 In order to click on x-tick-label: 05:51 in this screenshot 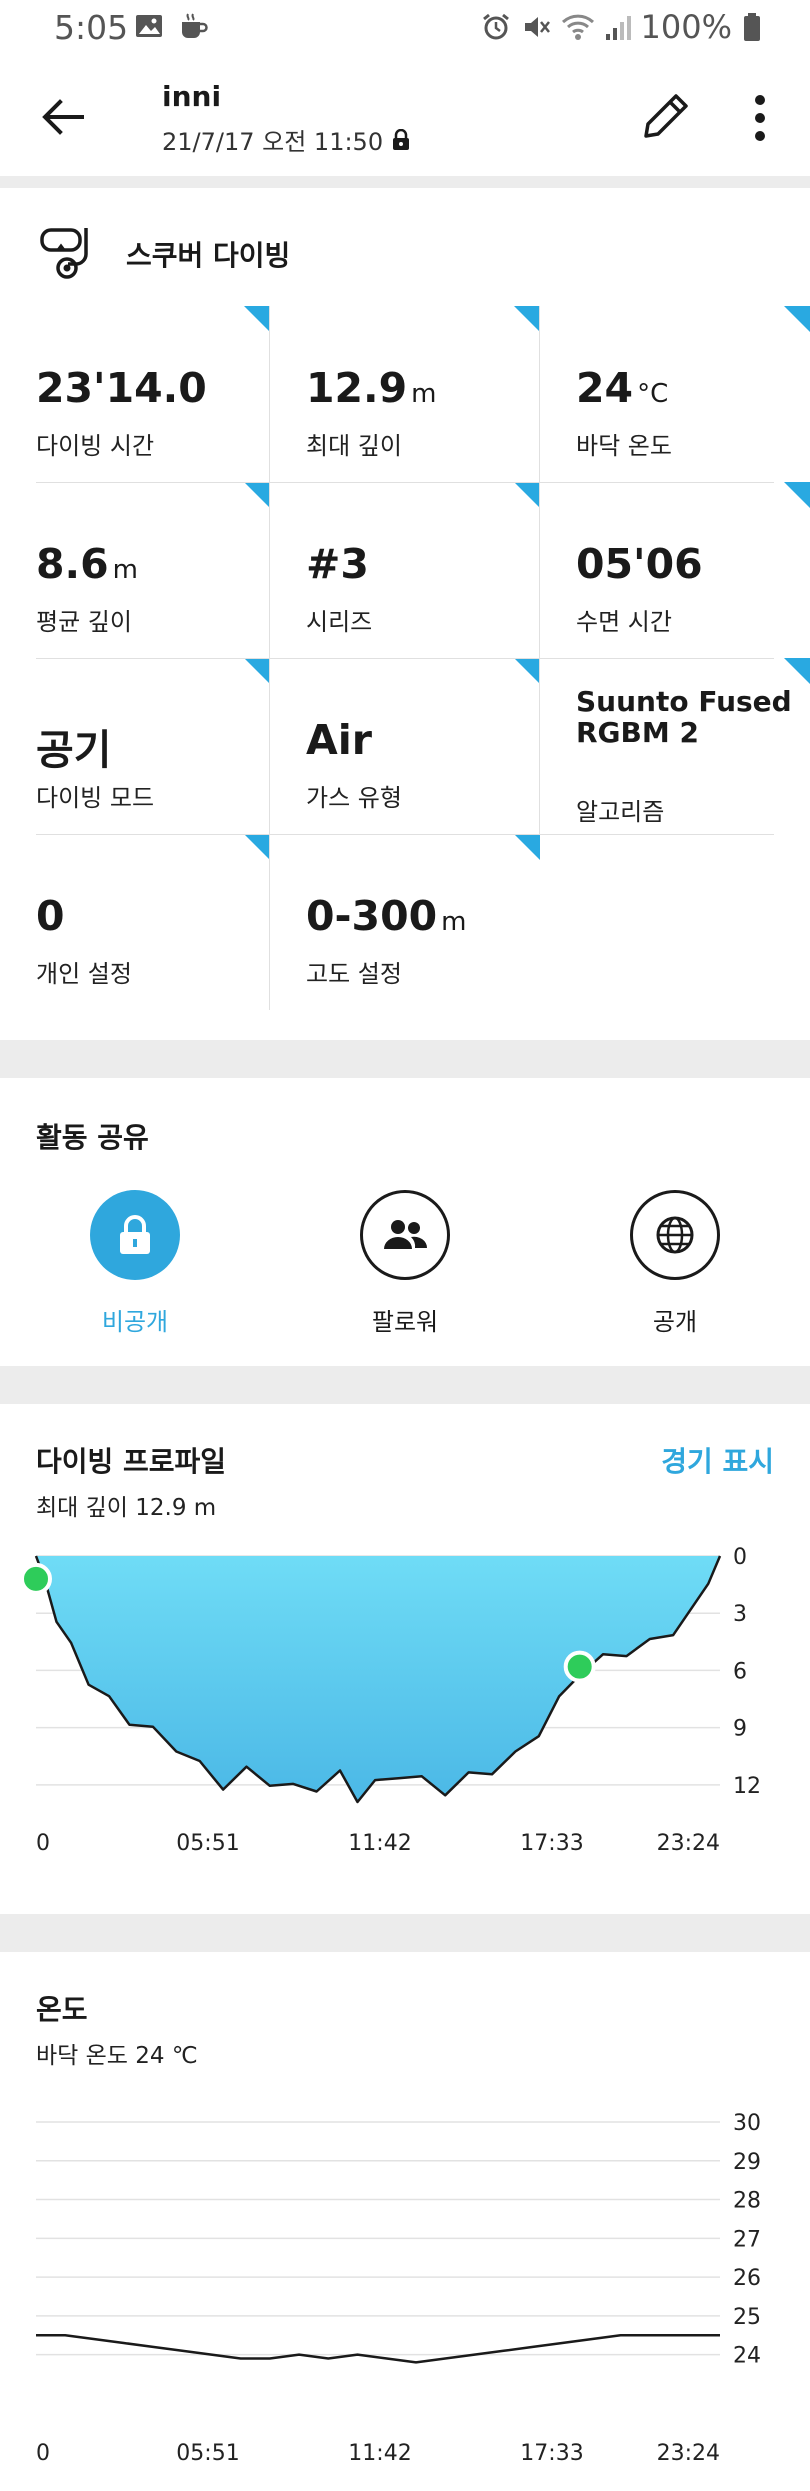, I will do `click(207, 1843)`.